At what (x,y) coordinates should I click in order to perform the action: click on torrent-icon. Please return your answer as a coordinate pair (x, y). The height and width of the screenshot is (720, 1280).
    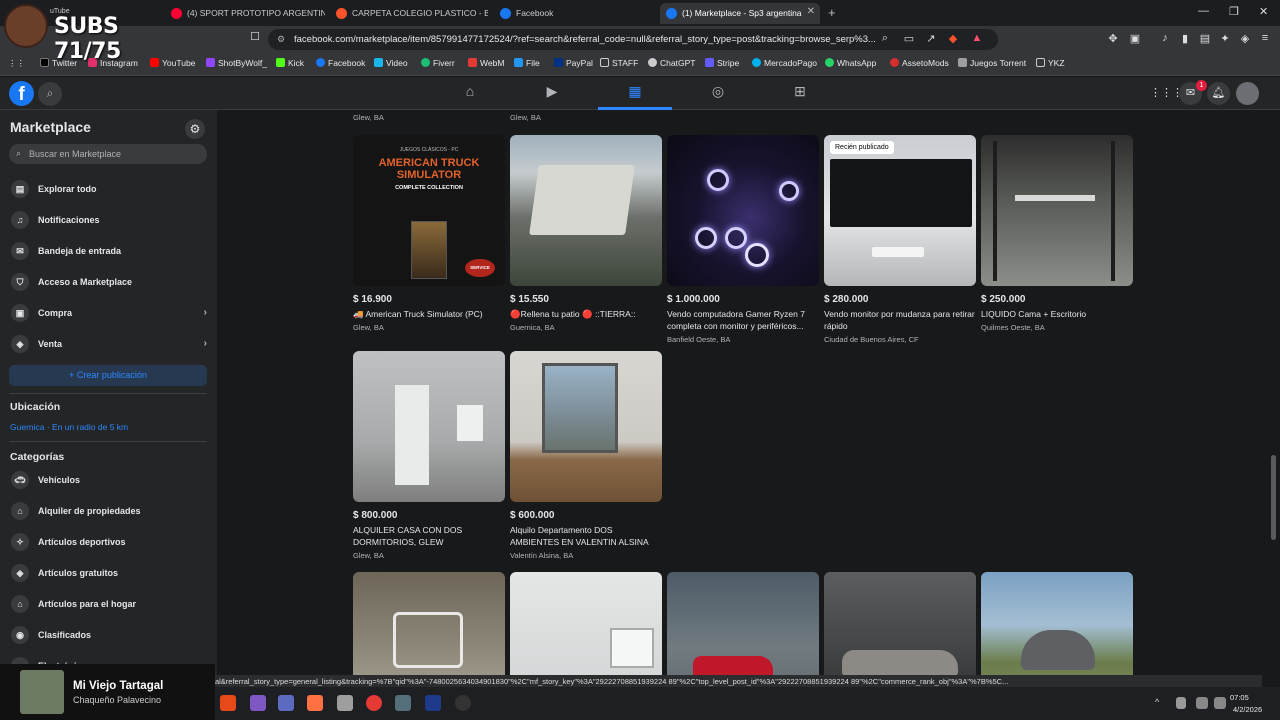
    Looking at the image, I should click on (962, 62).